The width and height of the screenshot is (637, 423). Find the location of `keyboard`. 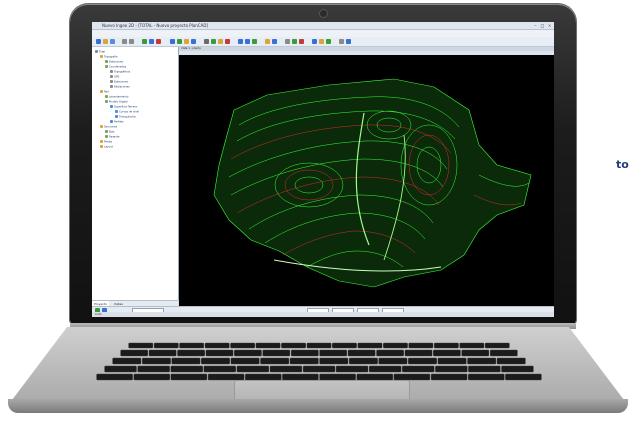

keyboard is located at coordinates (319, 361).